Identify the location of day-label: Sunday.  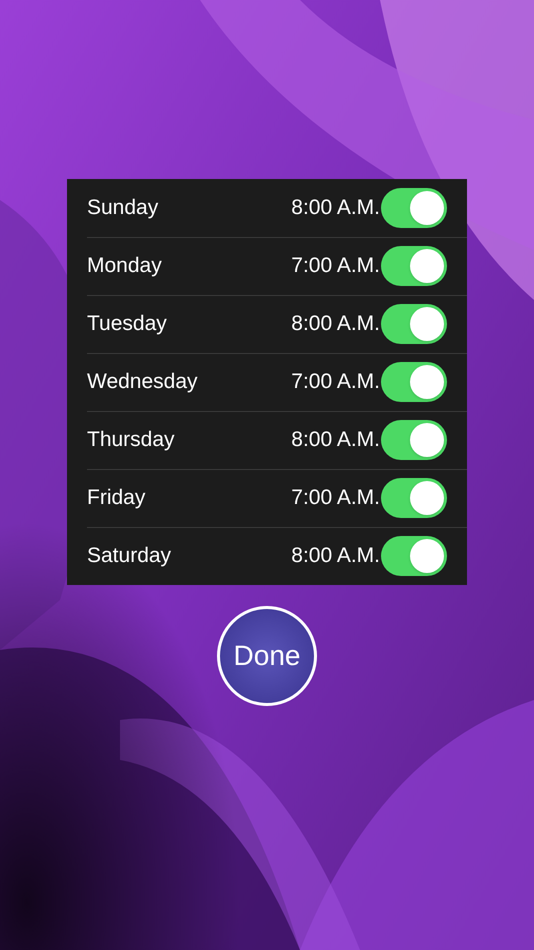
(123, 208).